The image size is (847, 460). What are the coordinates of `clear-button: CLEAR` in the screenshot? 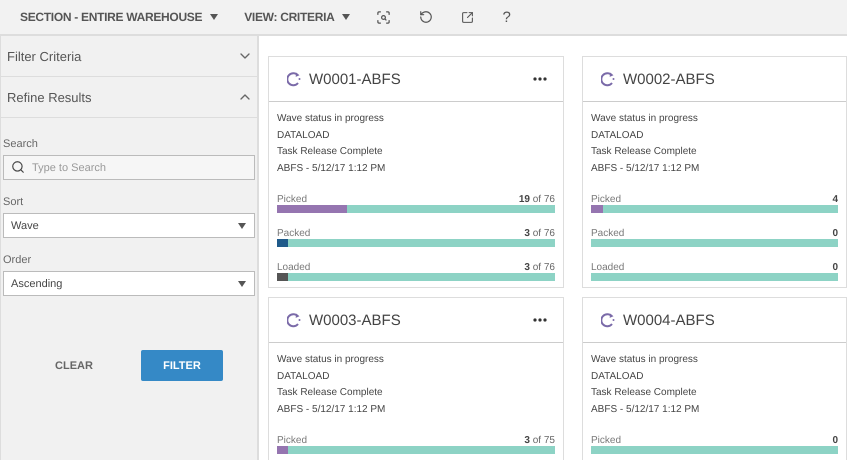 It's located at (74, 365).